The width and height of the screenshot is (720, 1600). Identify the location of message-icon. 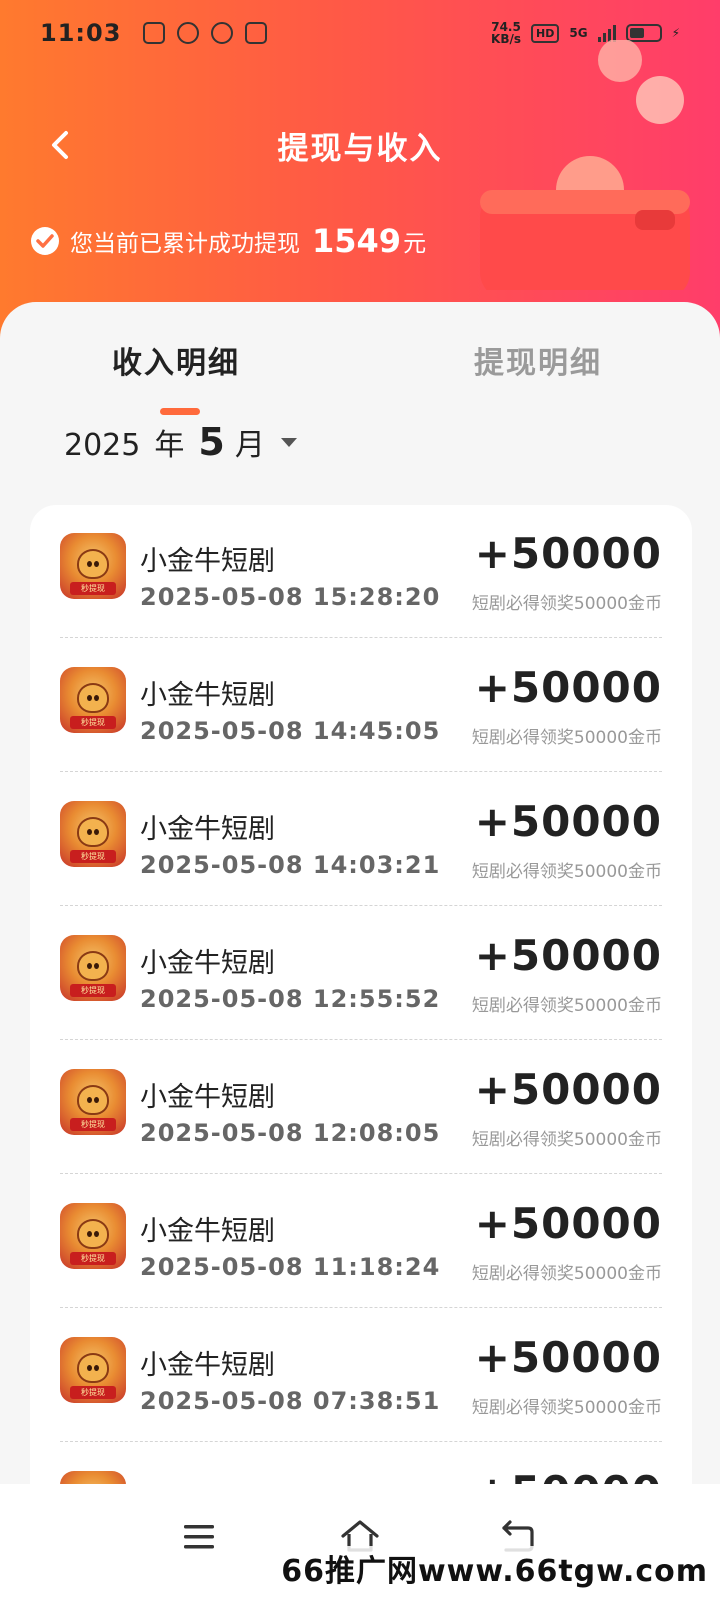
(222, 33).